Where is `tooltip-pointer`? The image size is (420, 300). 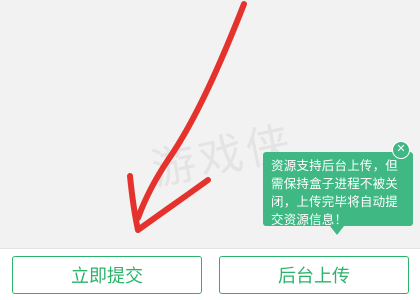
tooltip-pointer is located at coordinates (337, 230).